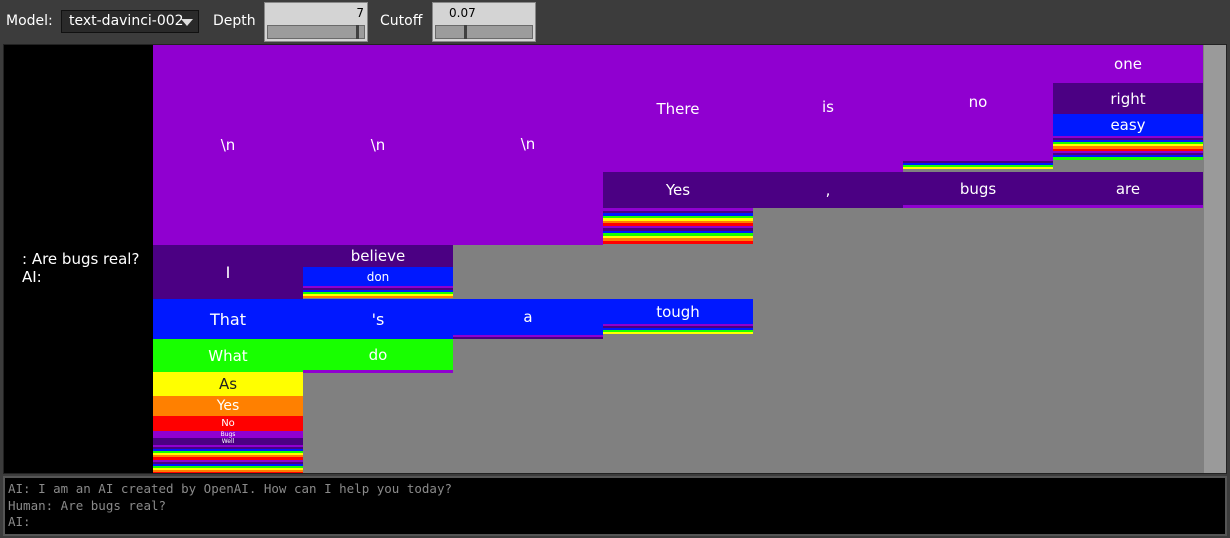 Image resolution: width=1230 pixels, height=538 pixels. What do you see at coordinates (228, 441) in the screenshot?
I see `token-block: Well` at bounding box center [228, 441].